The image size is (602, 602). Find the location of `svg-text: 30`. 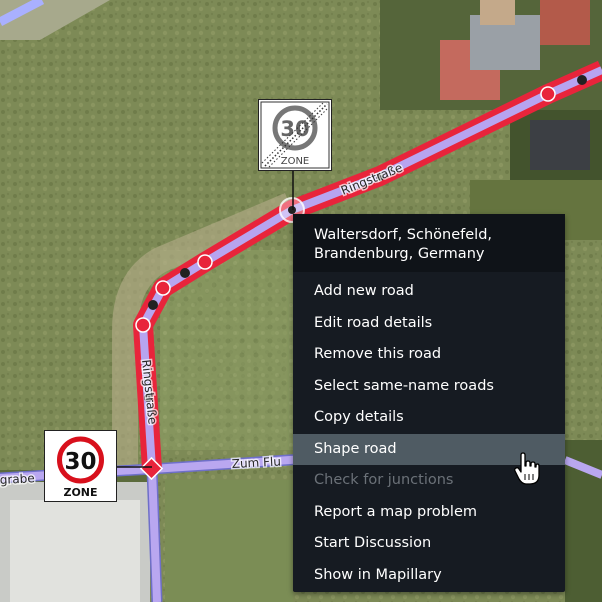

svg-text: 30 is located at coordinates (80, 462).